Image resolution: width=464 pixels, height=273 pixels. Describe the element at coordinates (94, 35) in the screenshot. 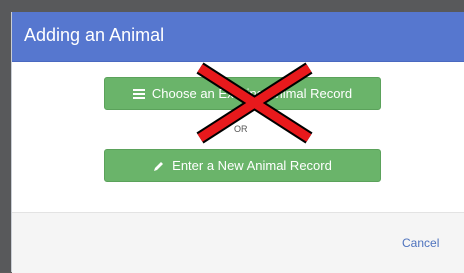

I see `dialog-title: Adding an Animal` at that location.